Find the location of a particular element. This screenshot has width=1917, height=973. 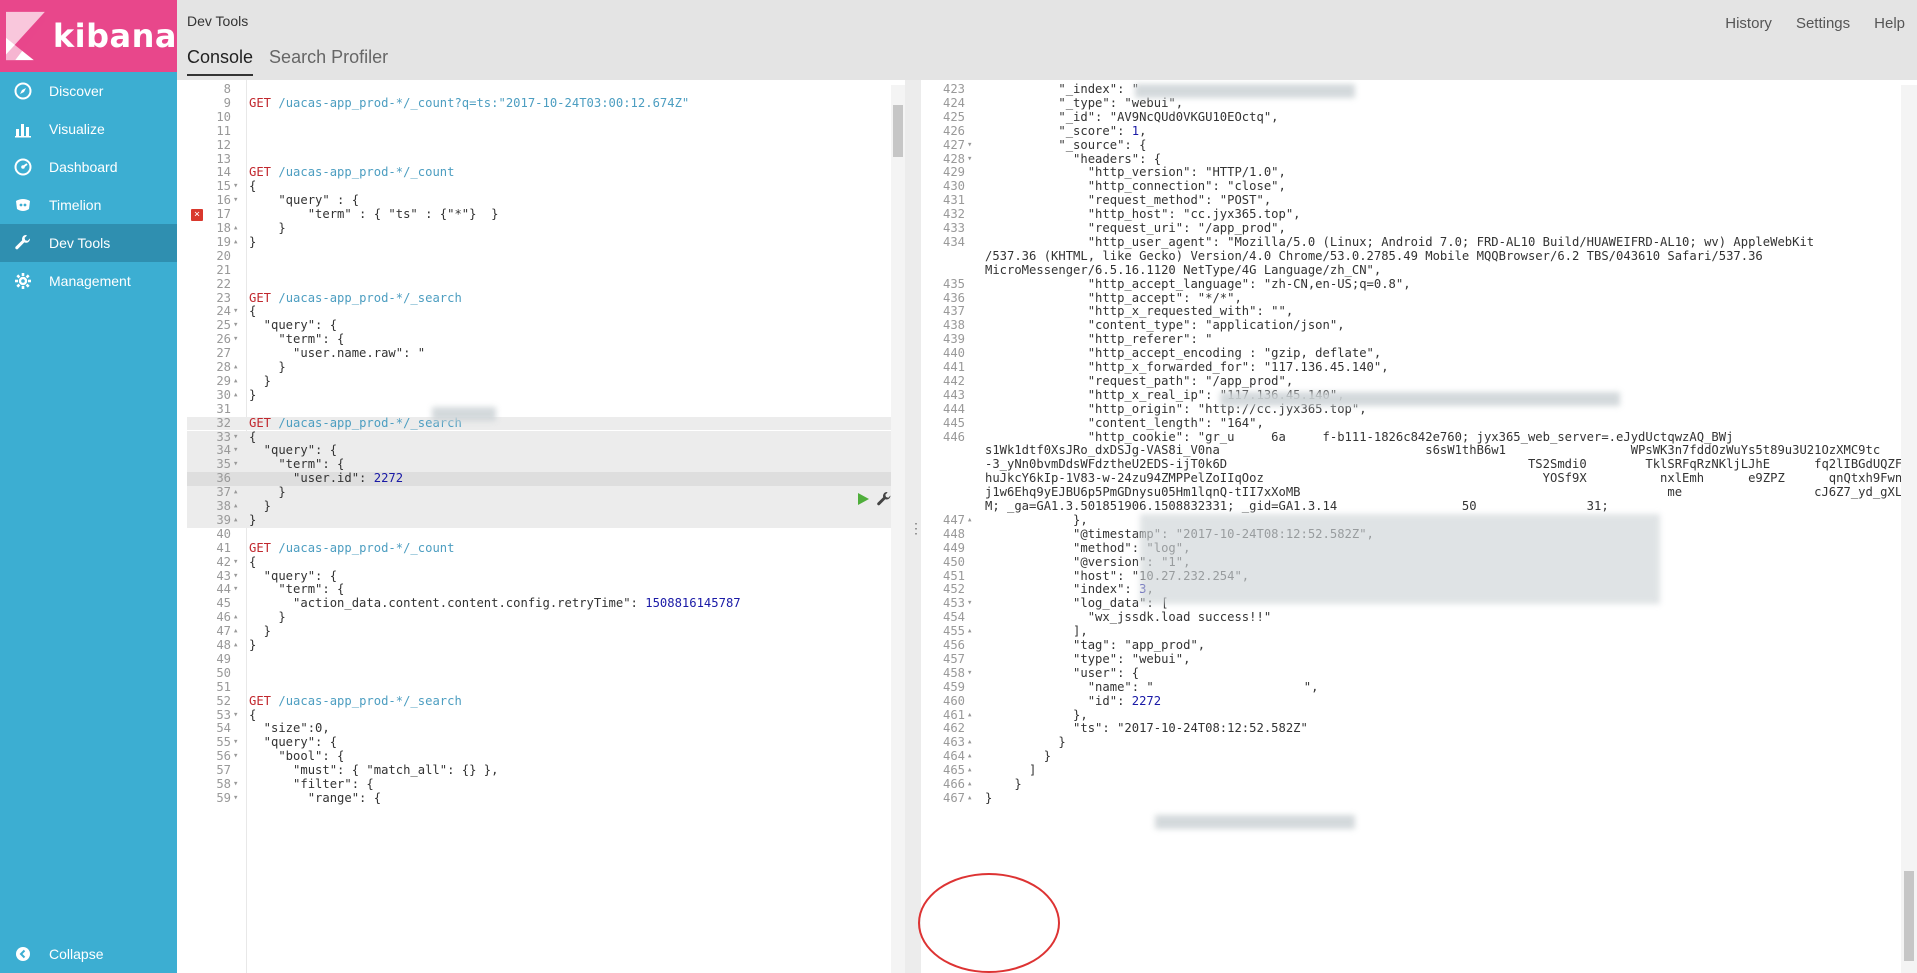

line-number: 434 is located at coordinates (953, 241).